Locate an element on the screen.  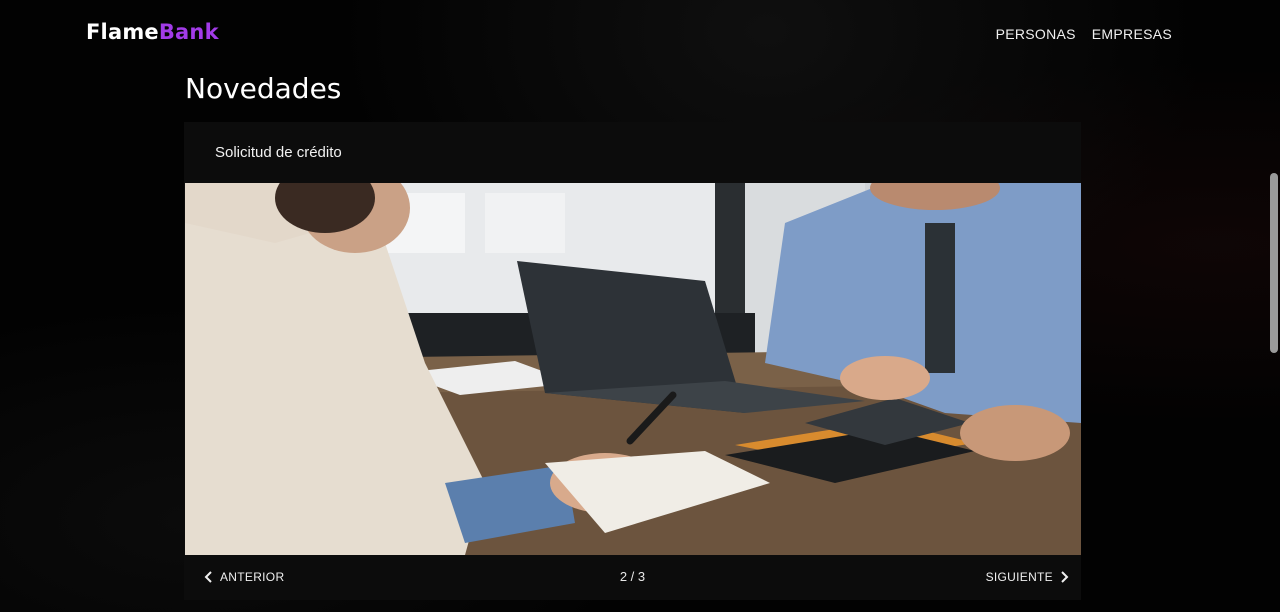
next-button: SIGUIENTE is located at coordinates (1027, 577).